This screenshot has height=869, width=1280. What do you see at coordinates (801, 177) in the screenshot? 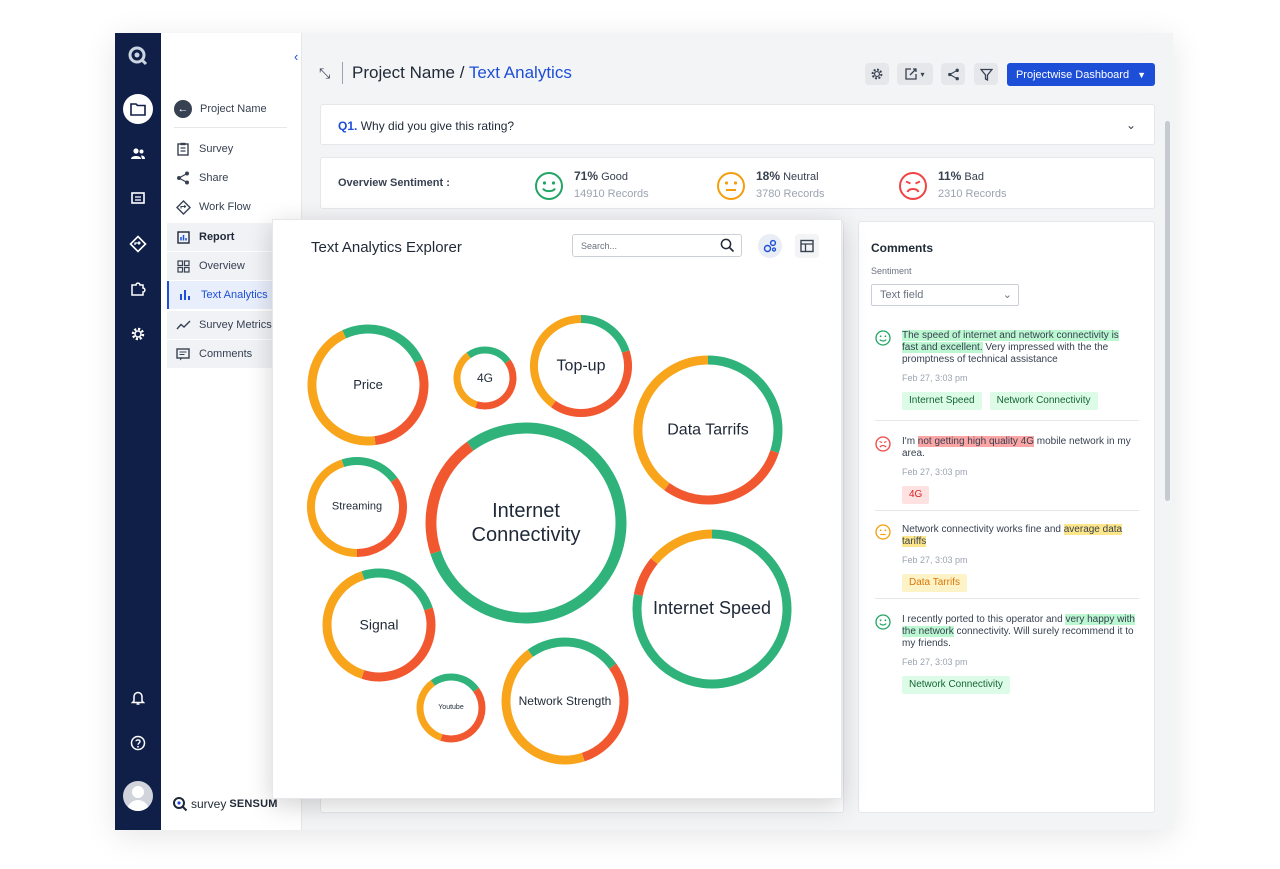
I see `neutral-label: Neutral` at bounding box center [801, 177].